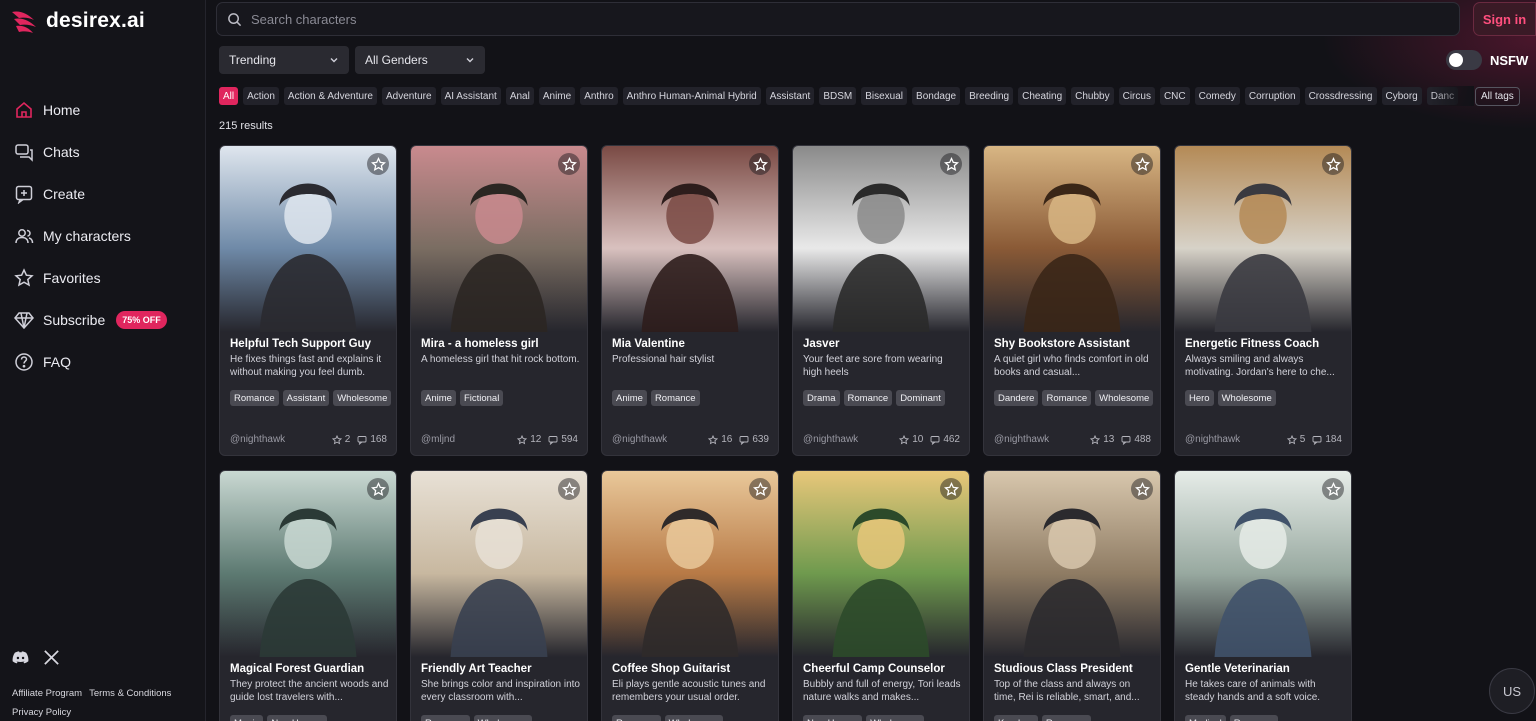 This screenshot has height=721, width=1536. Describe the element at coordinates (103, 362) in the screenshot. I see `sidebar-item-faq: FAQ` at that location.